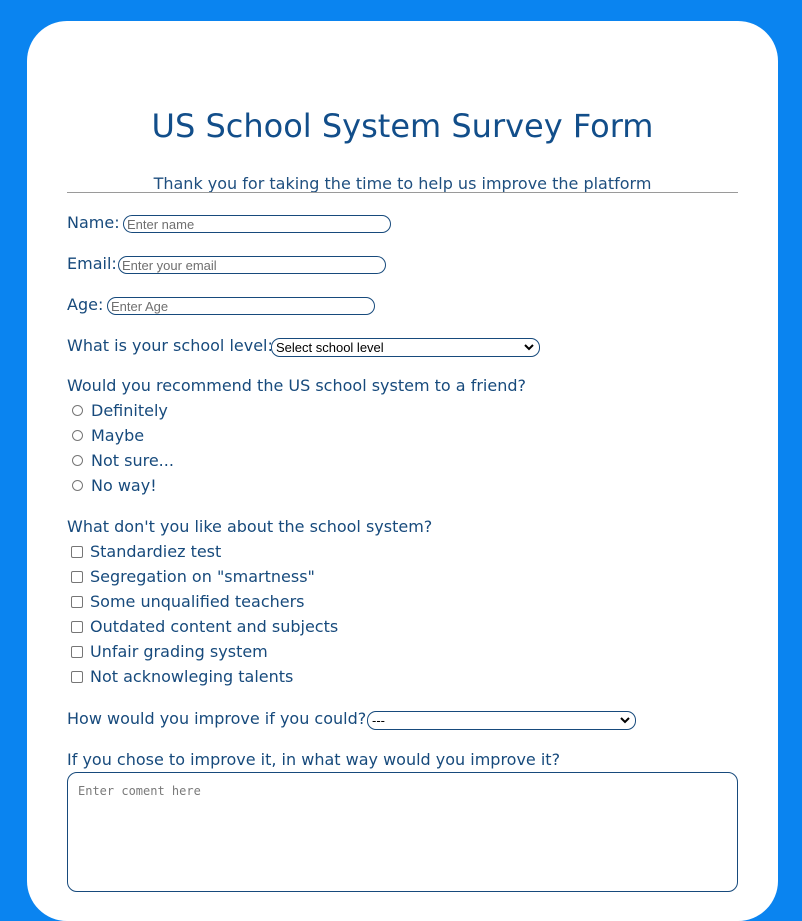  What do you see at coordinates (124, 485) in the screenshot?
I see `radio-label-no-way: No way!` at bounding box center [124, 485].